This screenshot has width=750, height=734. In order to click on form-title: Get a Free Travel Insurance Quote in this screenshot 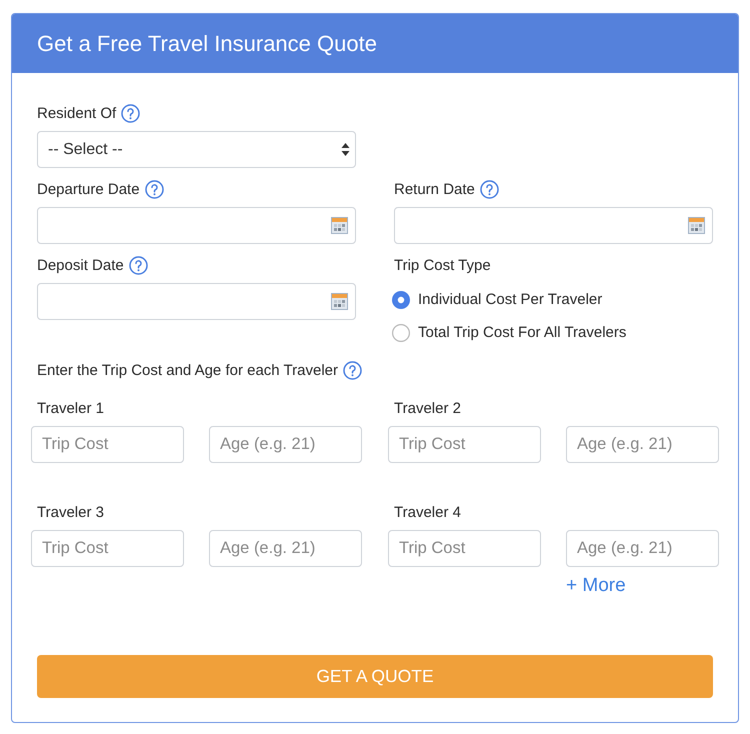, I will do `click(207, 43)`.